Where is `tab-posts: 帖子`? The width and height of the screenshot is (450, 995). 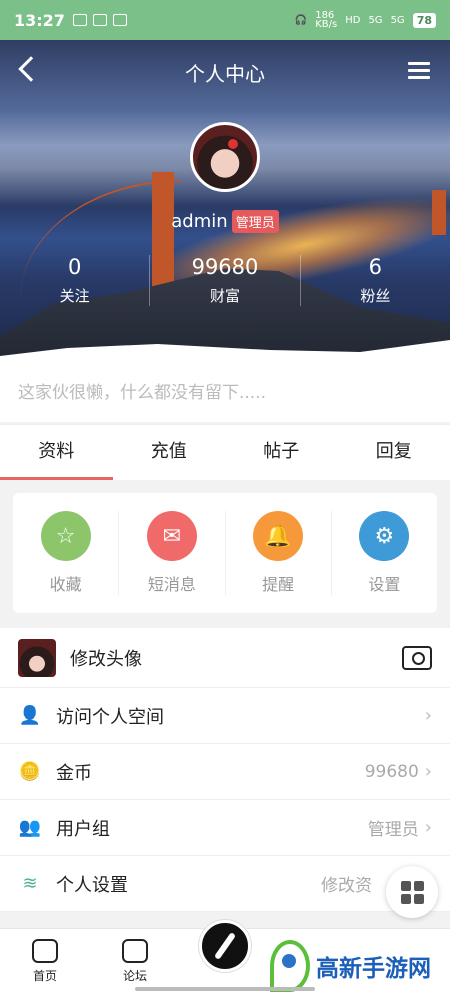
tab-posts: 帖子 is located at coordinates (281, 452).